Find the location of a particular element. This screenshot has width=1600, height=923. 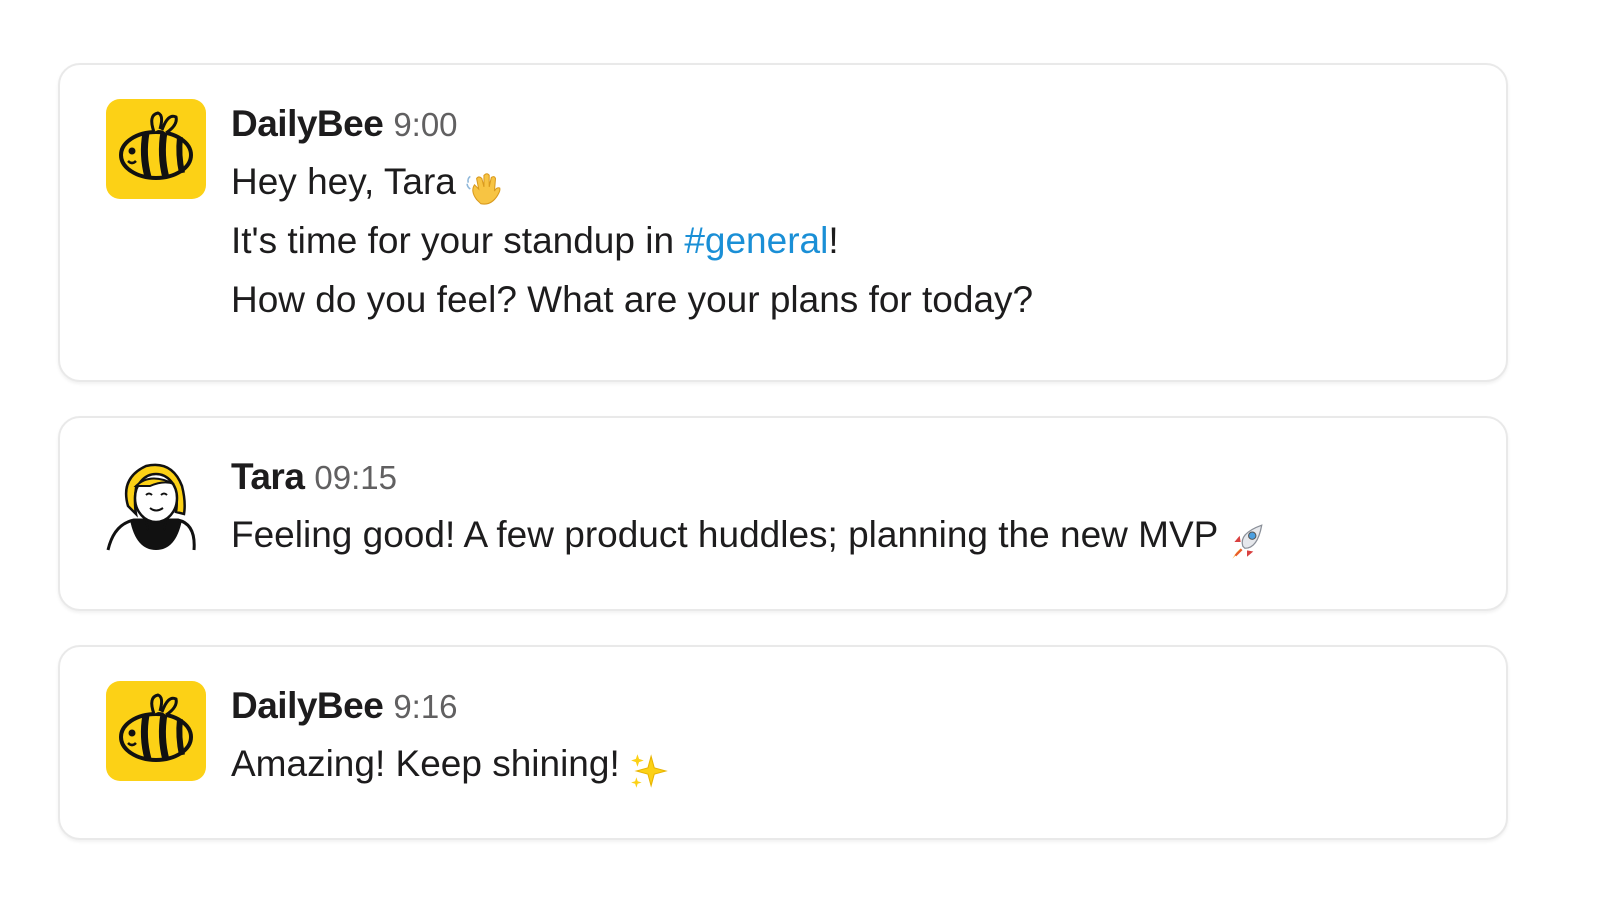

timestamp: 9:16 is located at coordinates (425, 706).